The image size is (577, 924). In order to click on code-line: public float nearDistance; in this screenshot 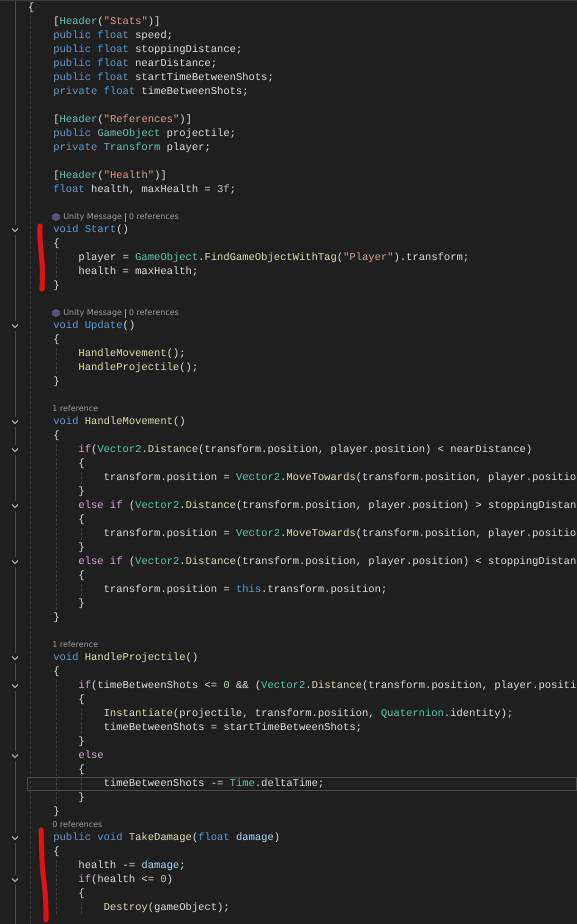, I will do `click(135, 64)`.